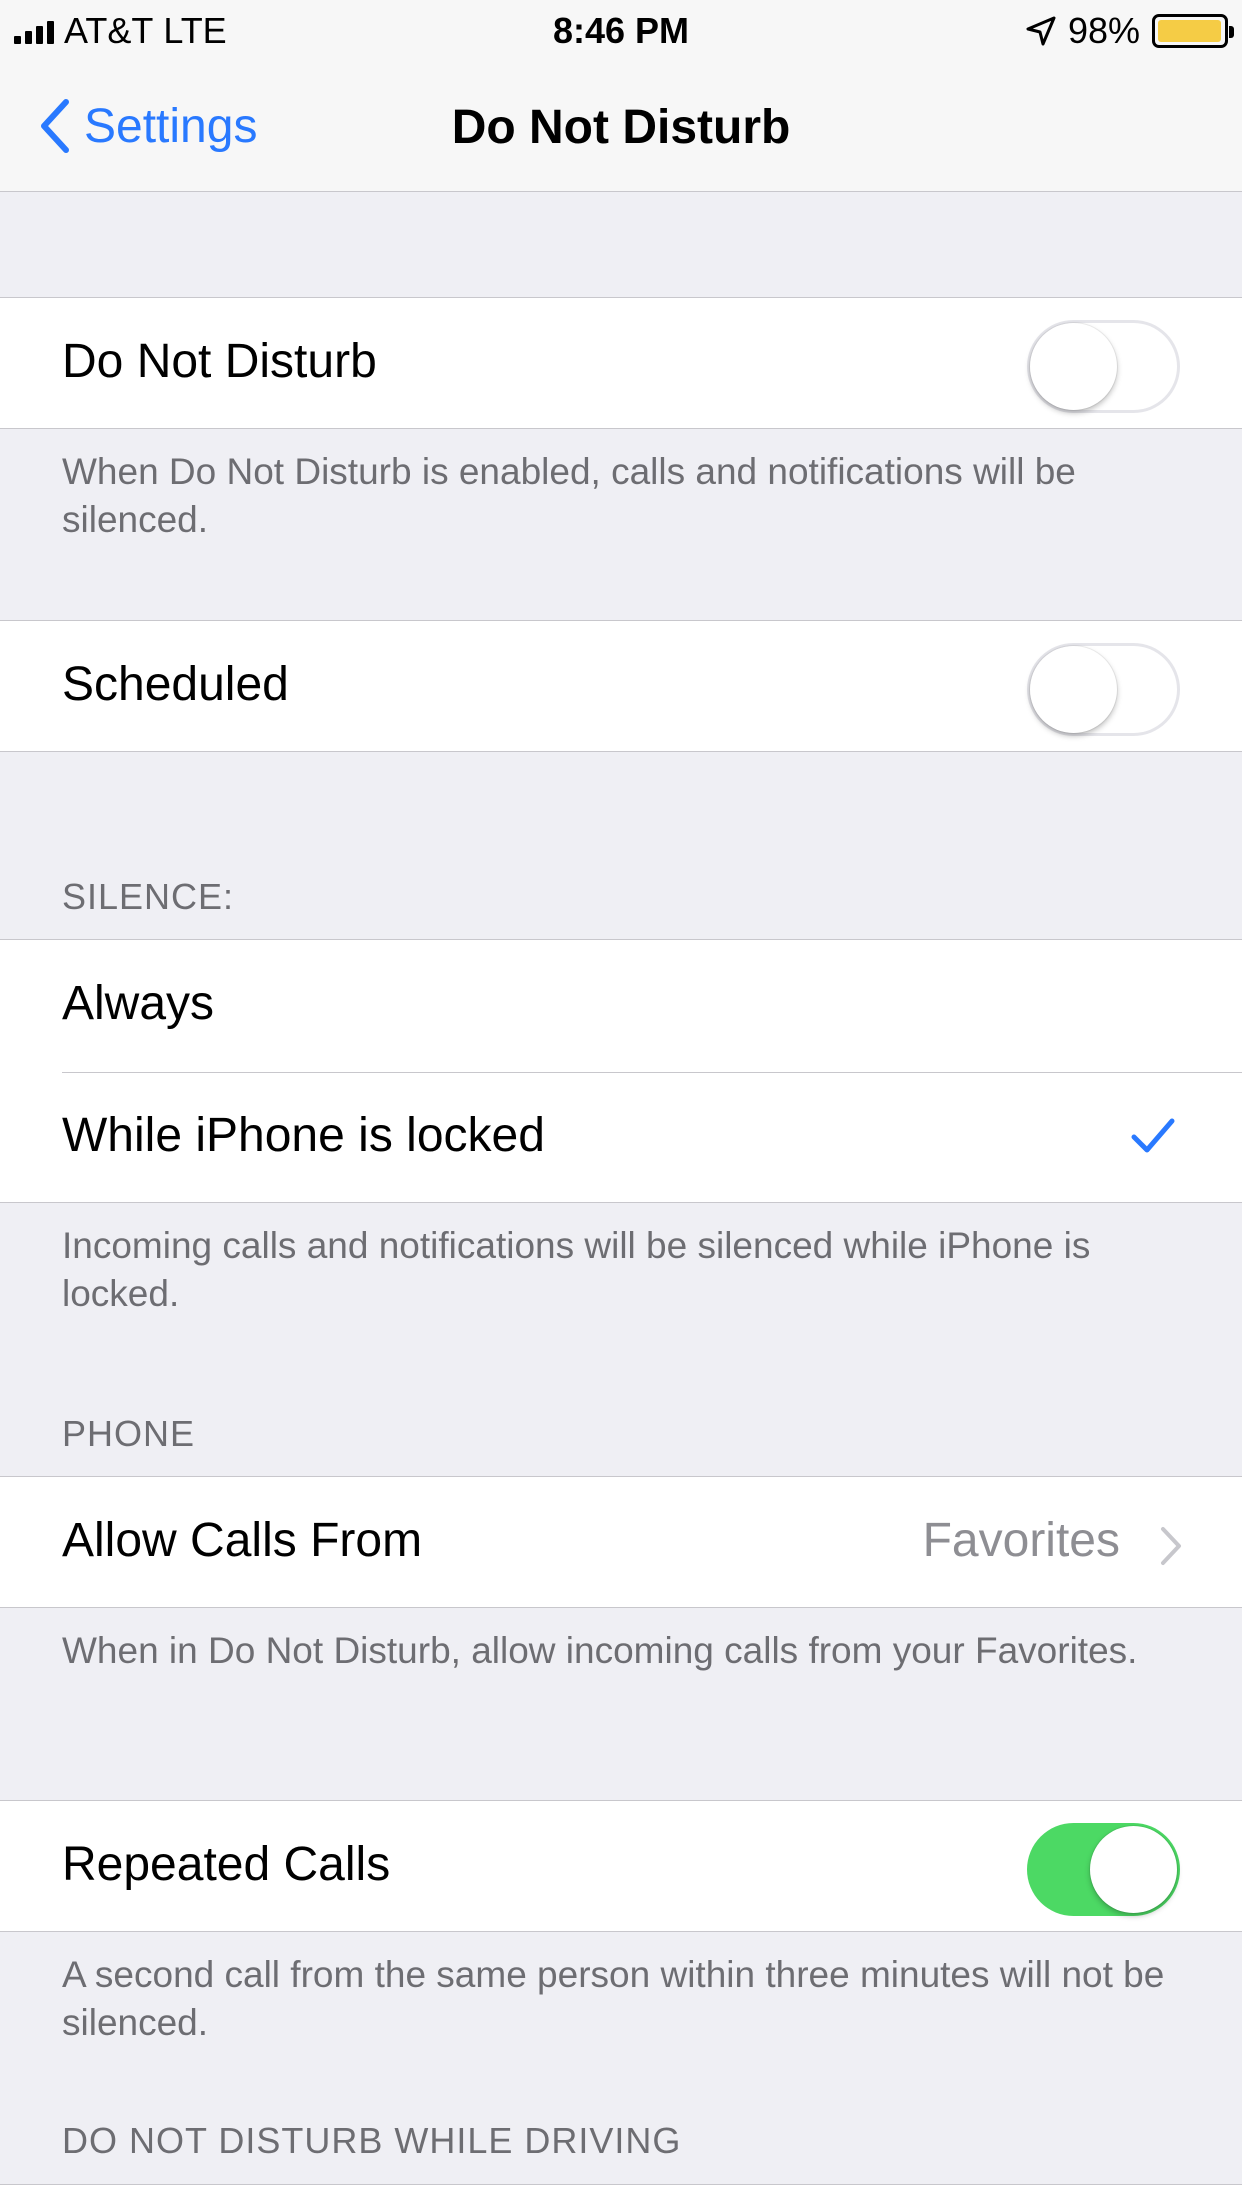 Image resolution: width=1242 pixels, height=2208 pixels. What do you see at coordinates (1021, 1540) in the screenshot?
I see `allow-calls-value: Favorites` at bounding box center [1021, 1540].